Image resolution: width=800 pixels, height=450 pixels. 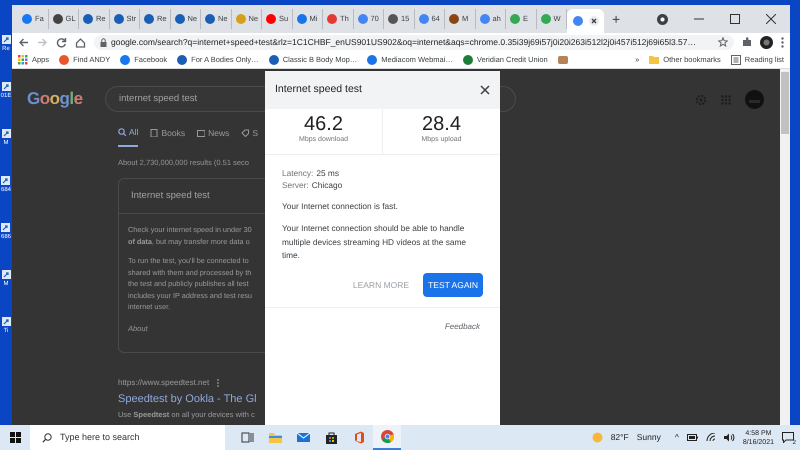 What do you see at coordinates (247, 437) in the screenshot?
I see `task-view-icon` at bounding box center [247, 437].